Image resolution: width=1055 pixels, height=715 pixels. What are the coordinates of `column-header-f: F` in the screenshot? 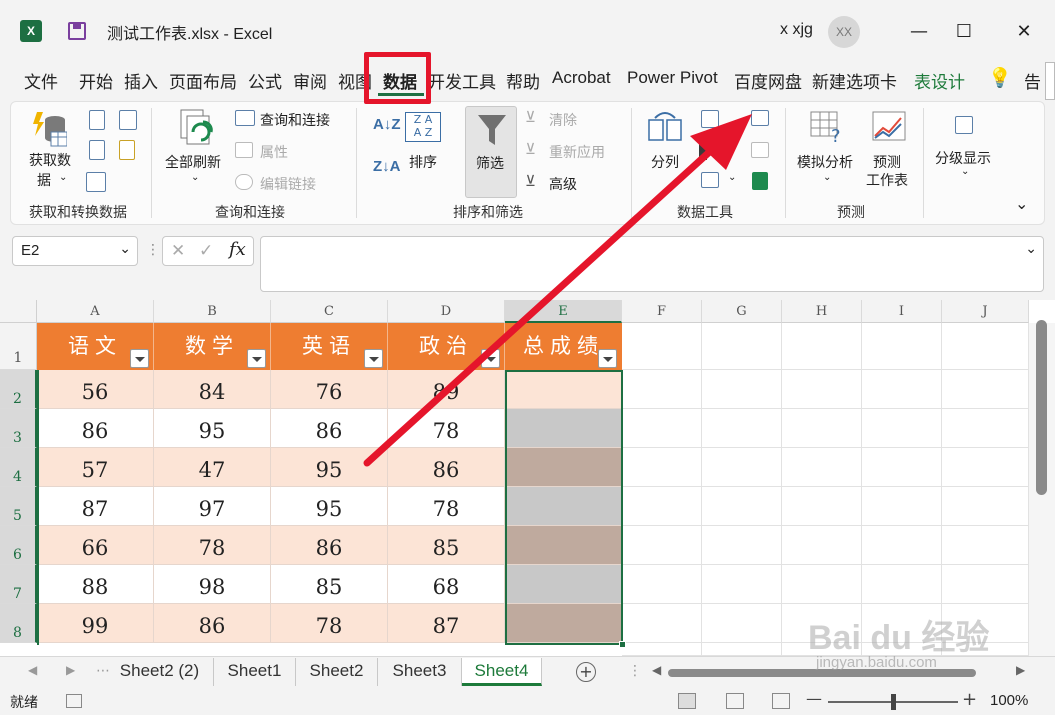 It's located at (662, 311).